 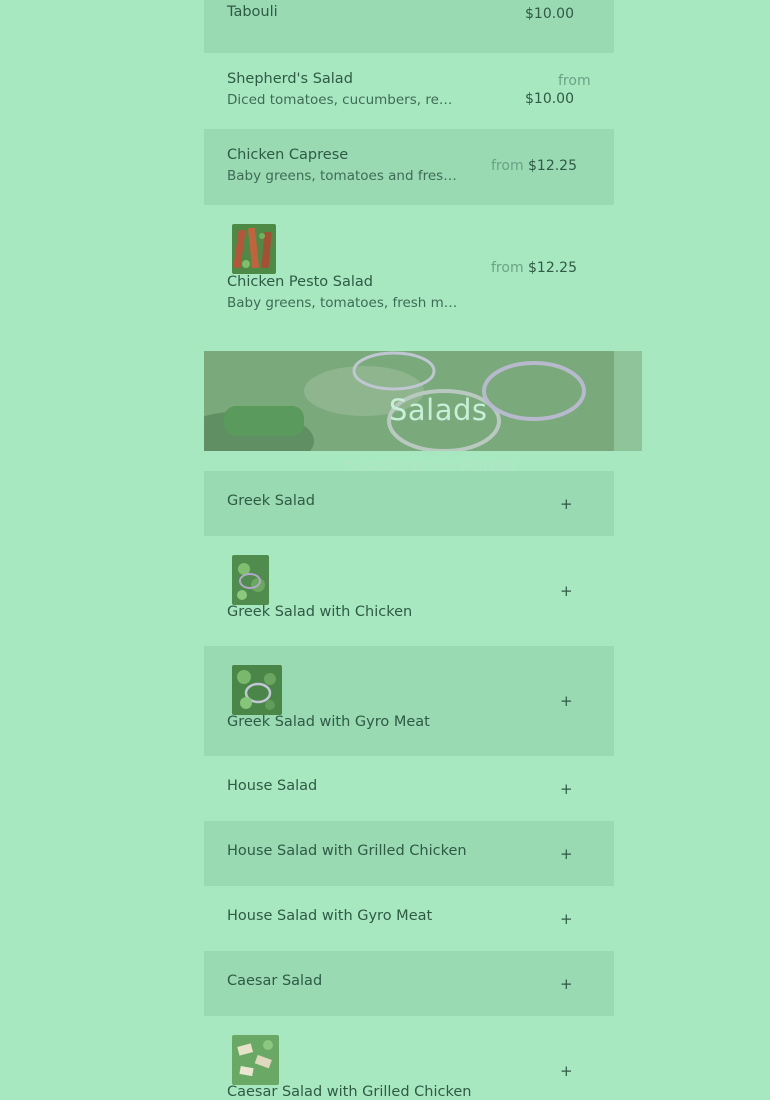 What do you see at coordinates (275, 981) in the screenshot?
I see `item-name: Caesar Salad` at bounding box center [275, 981].